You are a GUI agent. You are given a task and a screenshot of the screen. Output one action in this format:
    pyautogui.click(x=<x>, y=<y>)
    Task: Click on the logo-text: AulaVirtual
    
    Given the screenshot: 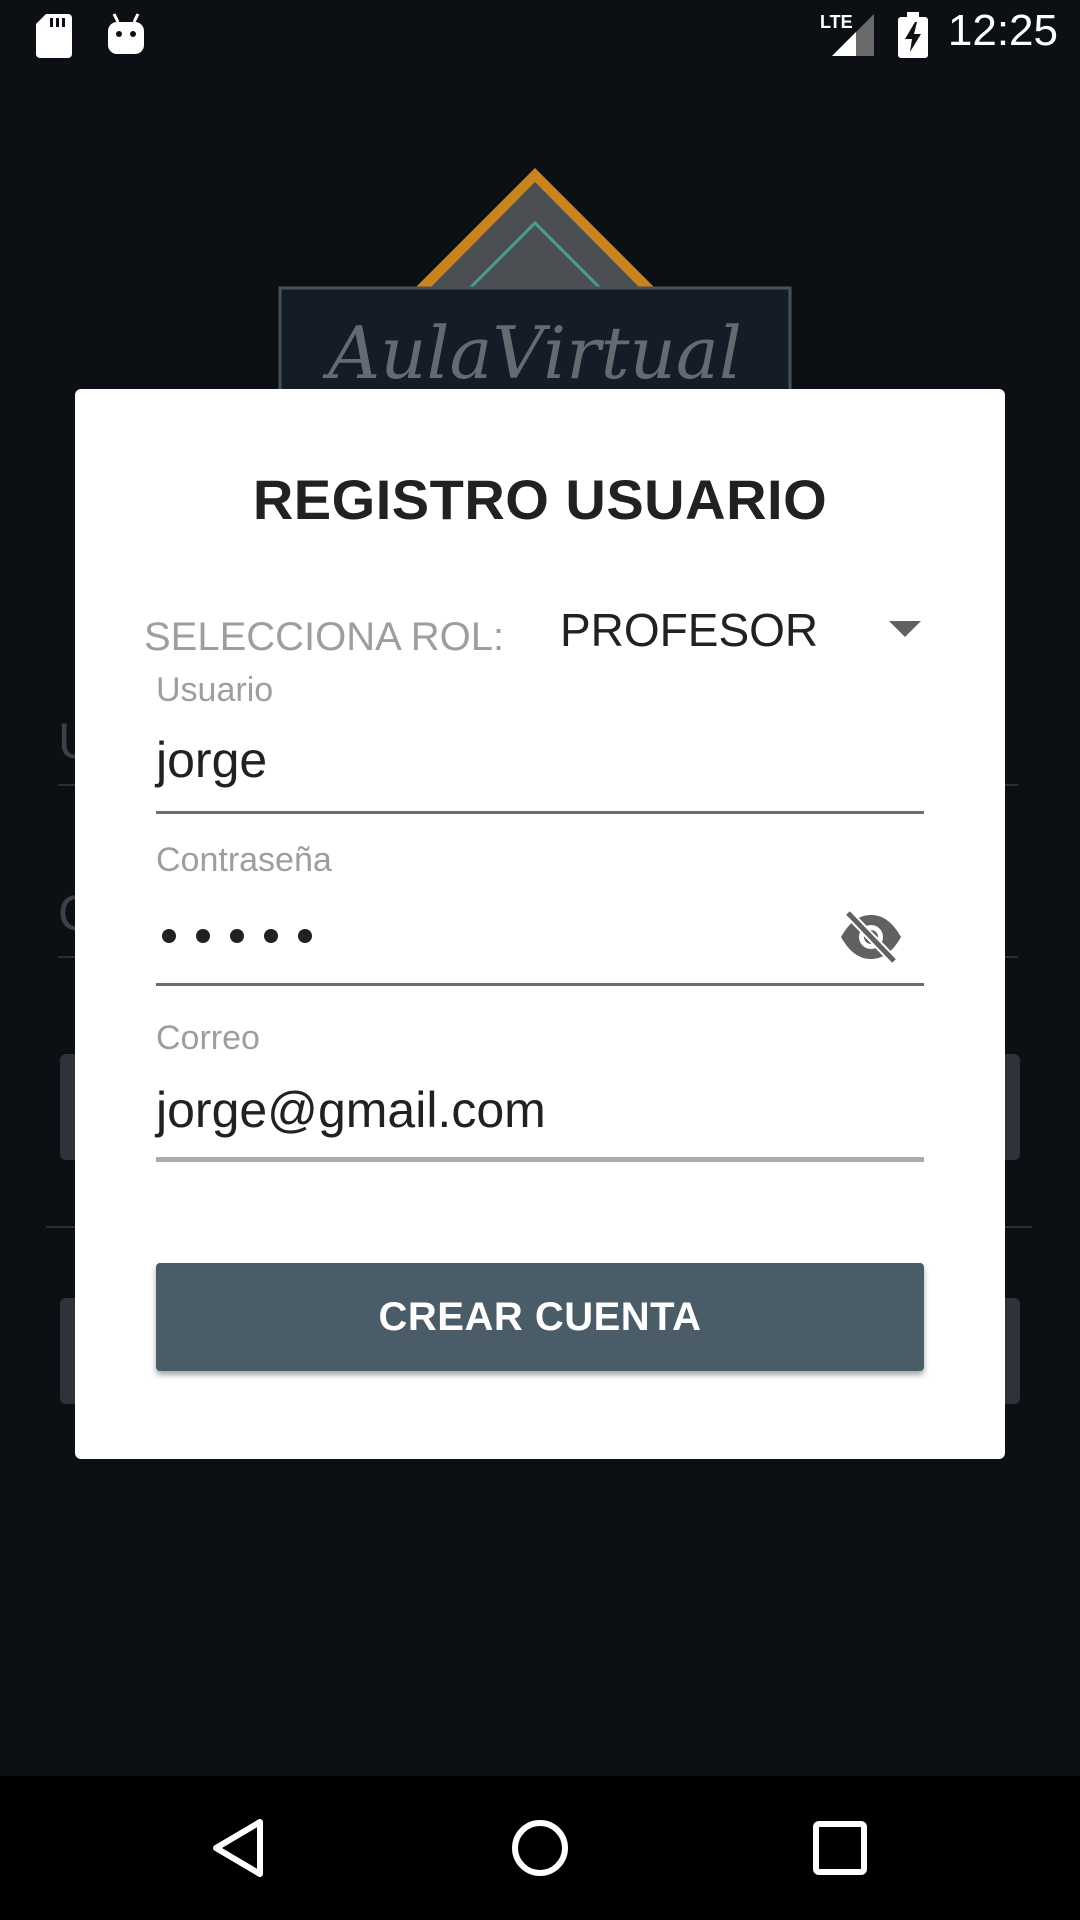 What is the action you would take?
    pyautogui.click(x=532, y=353)
    